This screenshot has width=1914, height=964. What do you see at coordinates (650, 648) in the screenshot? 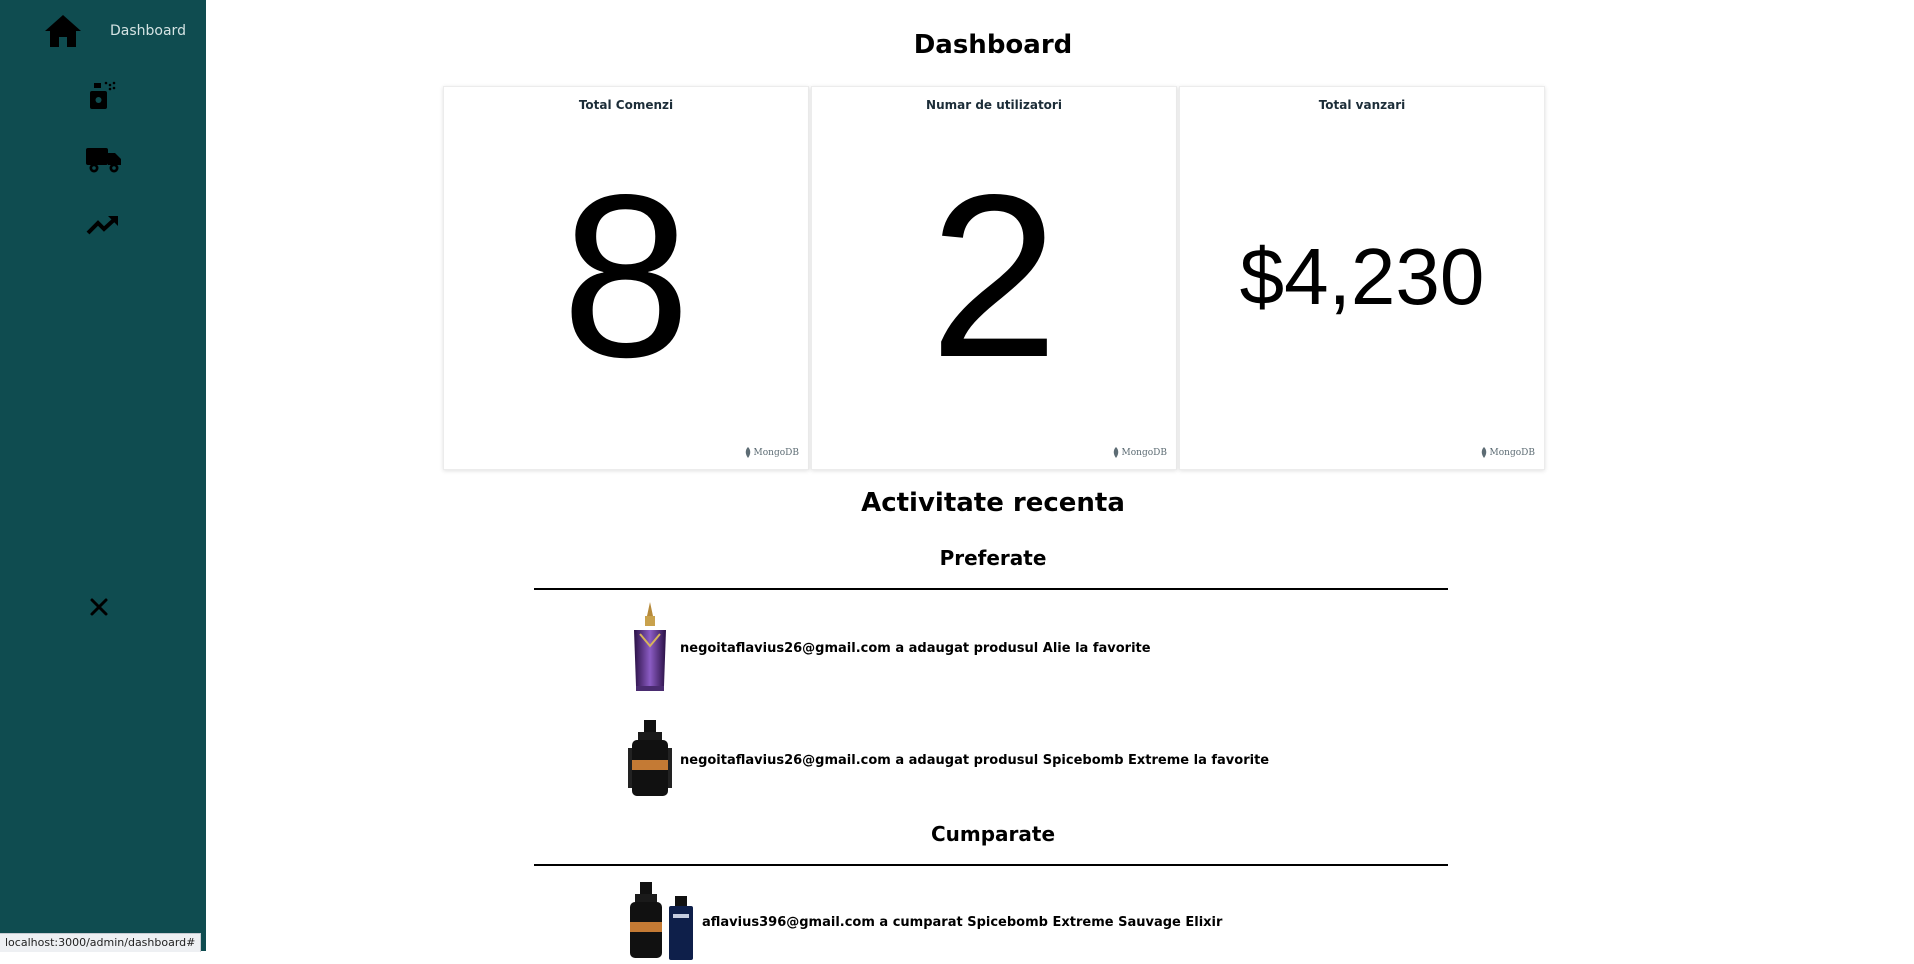
I see `product-thumbnail-alie` at bounding box center [650, 648].